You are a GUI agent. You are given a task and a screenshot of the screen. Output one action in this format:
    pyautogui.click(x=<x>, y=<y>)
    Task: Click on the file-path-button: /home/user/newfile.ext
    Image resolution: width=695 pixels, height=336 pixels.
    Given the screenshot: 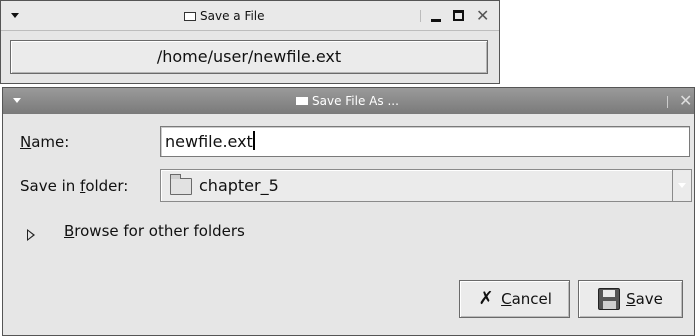 What is the action you would take?
    pyautogui.click(x=249, y=57)
    